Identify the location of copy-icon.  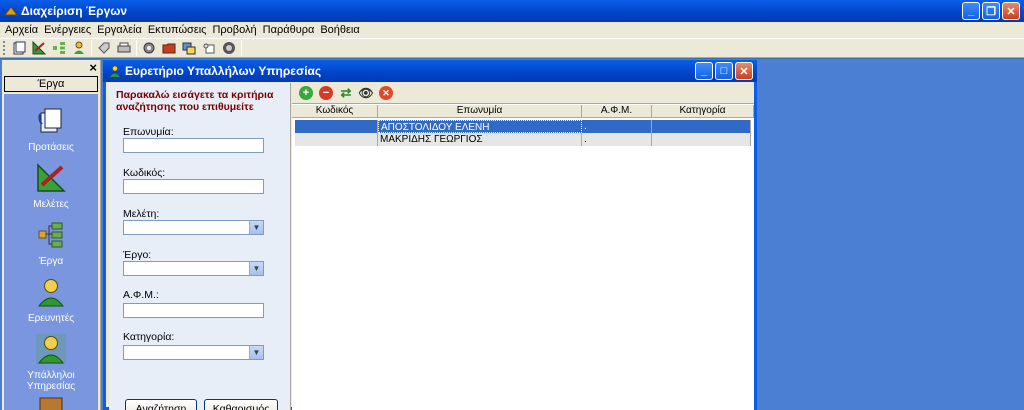
(209, 48).